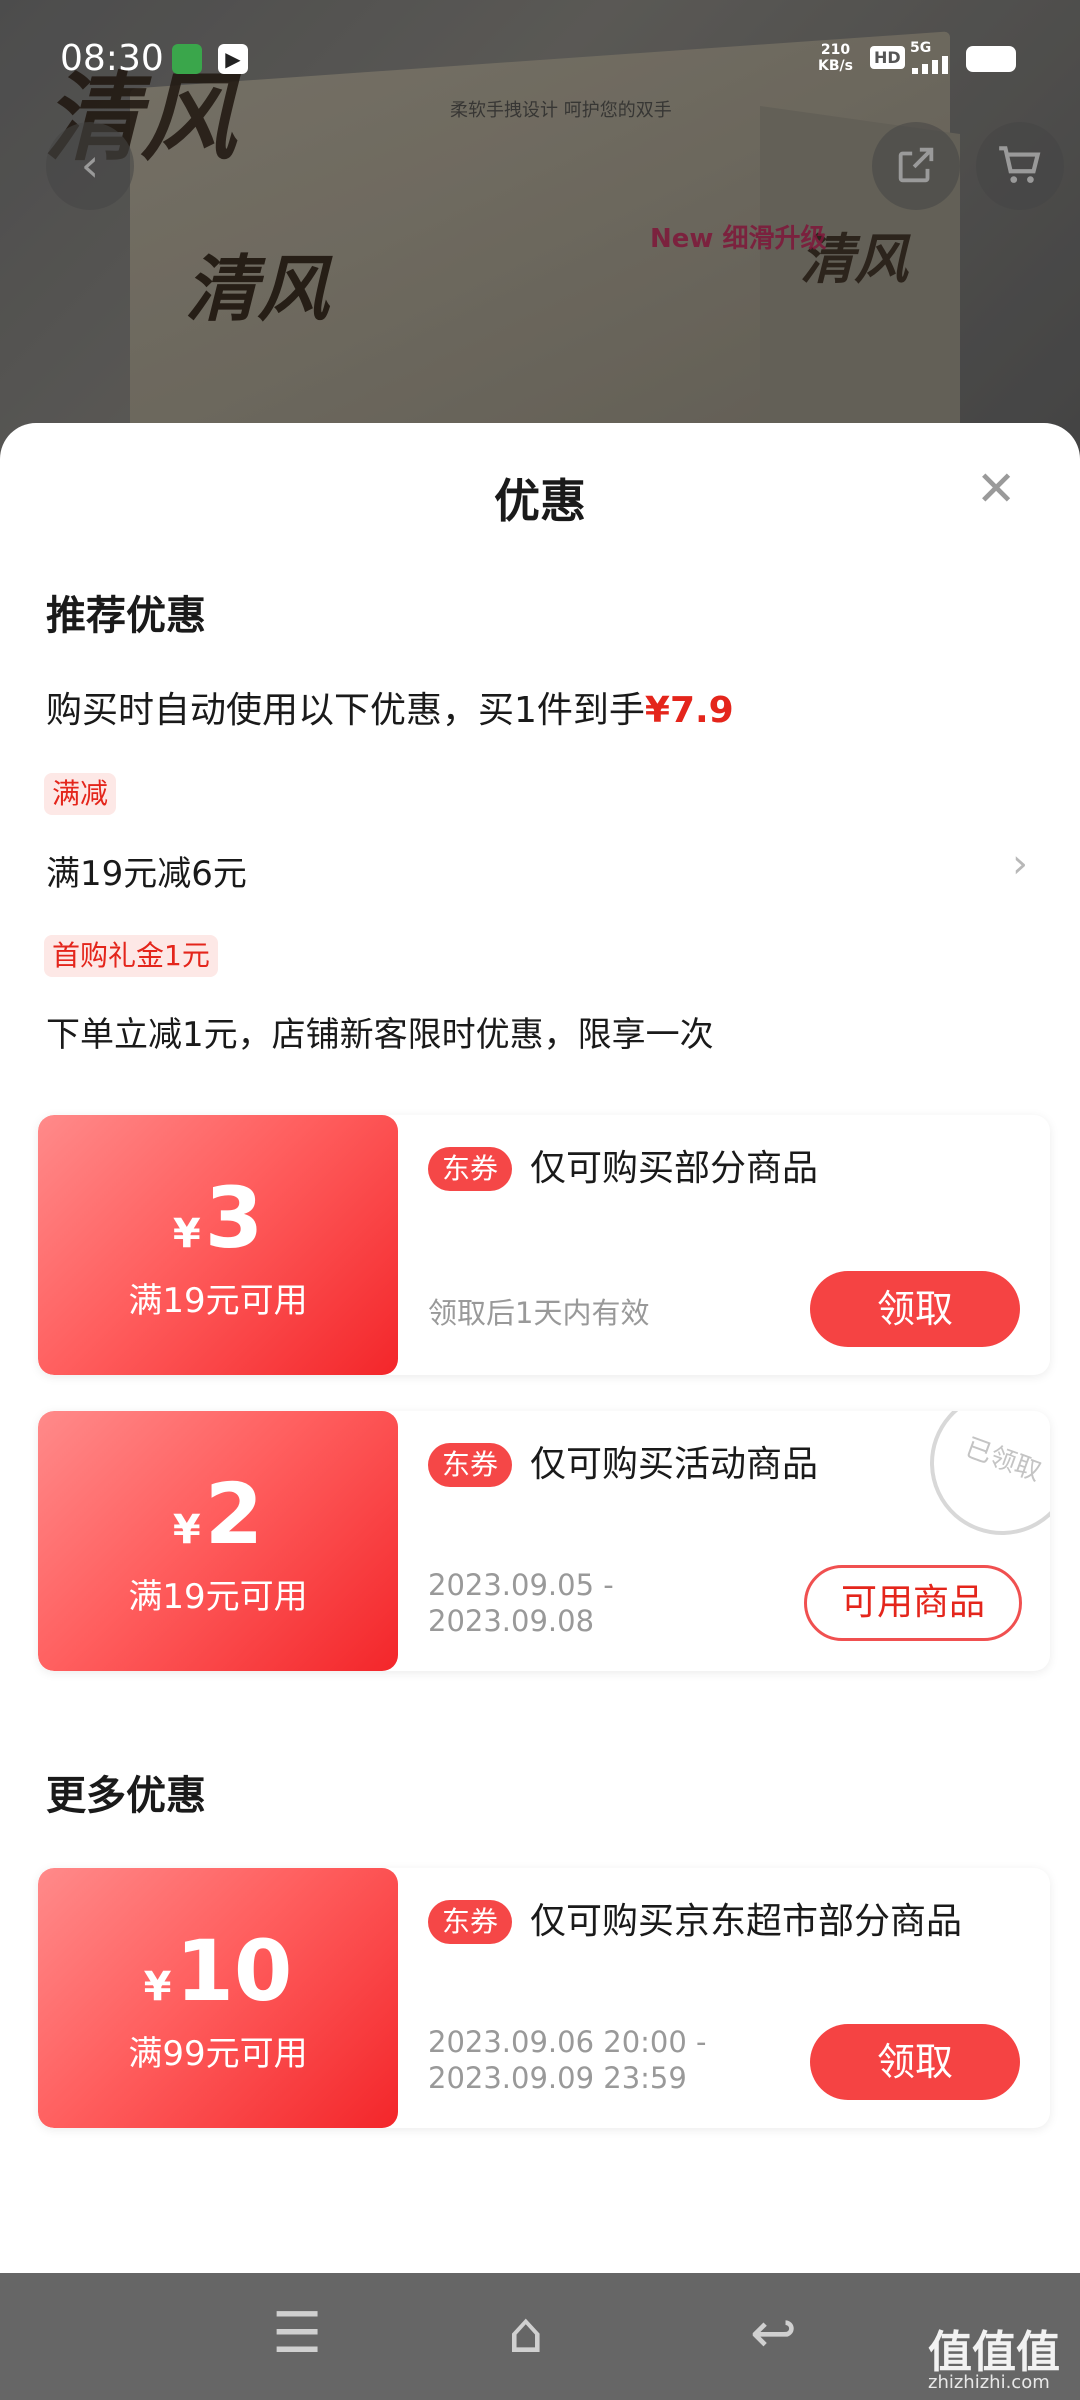 The height and width of the screenshot is (2400, 1080). Describe the element at coordinates (746, 1921) in the screenshot. I see `coupon-description: 仅可购买京东超市部分商品` at that location.